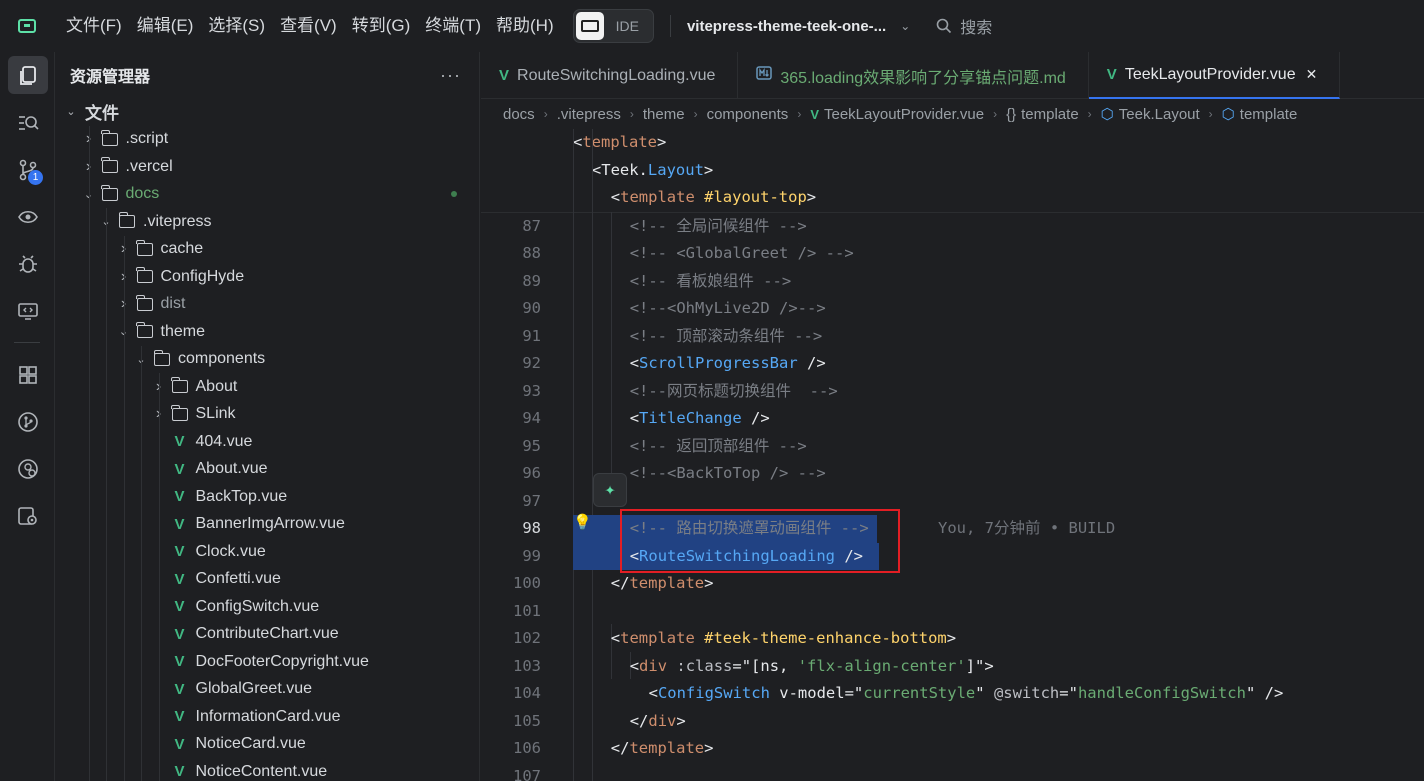 The image size is (1424, 781). Describe the element at coordinates (27, 468) in the screenshot. I see `settings-sync-activity` at that location.